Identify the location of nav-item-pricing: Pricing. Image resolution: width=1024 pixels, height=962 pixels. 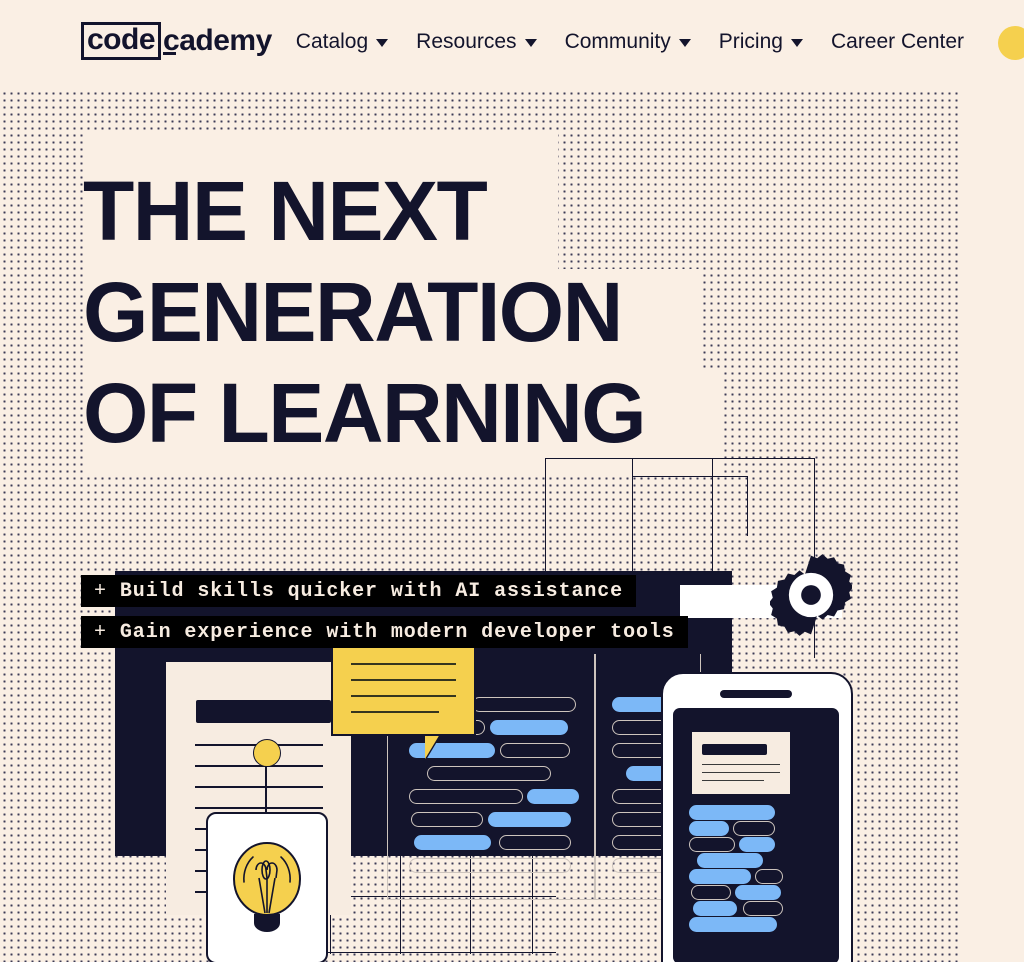
(761, 42).